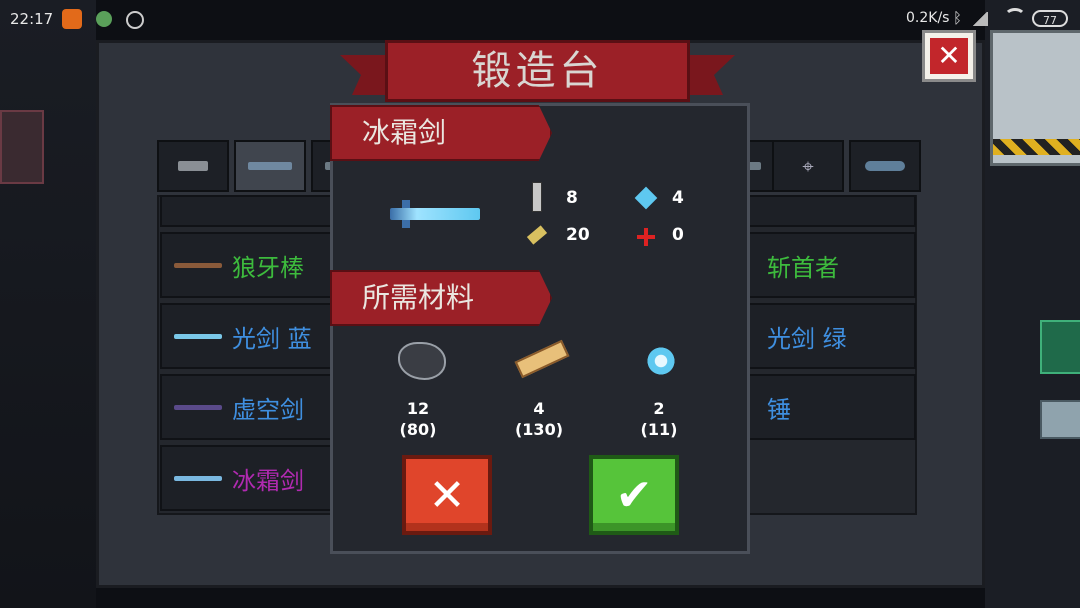  I want to click on confirm-button: ✔, so click(634, 495).